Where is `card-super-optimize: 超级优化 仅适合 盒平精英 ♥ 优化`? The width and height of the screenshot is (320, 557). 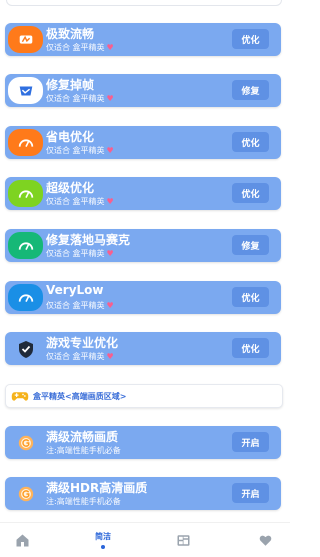 card-super-optimize: 超级优化 仅适合 盒平精英 ♥ 优化 is located at coordinates (143, 193).